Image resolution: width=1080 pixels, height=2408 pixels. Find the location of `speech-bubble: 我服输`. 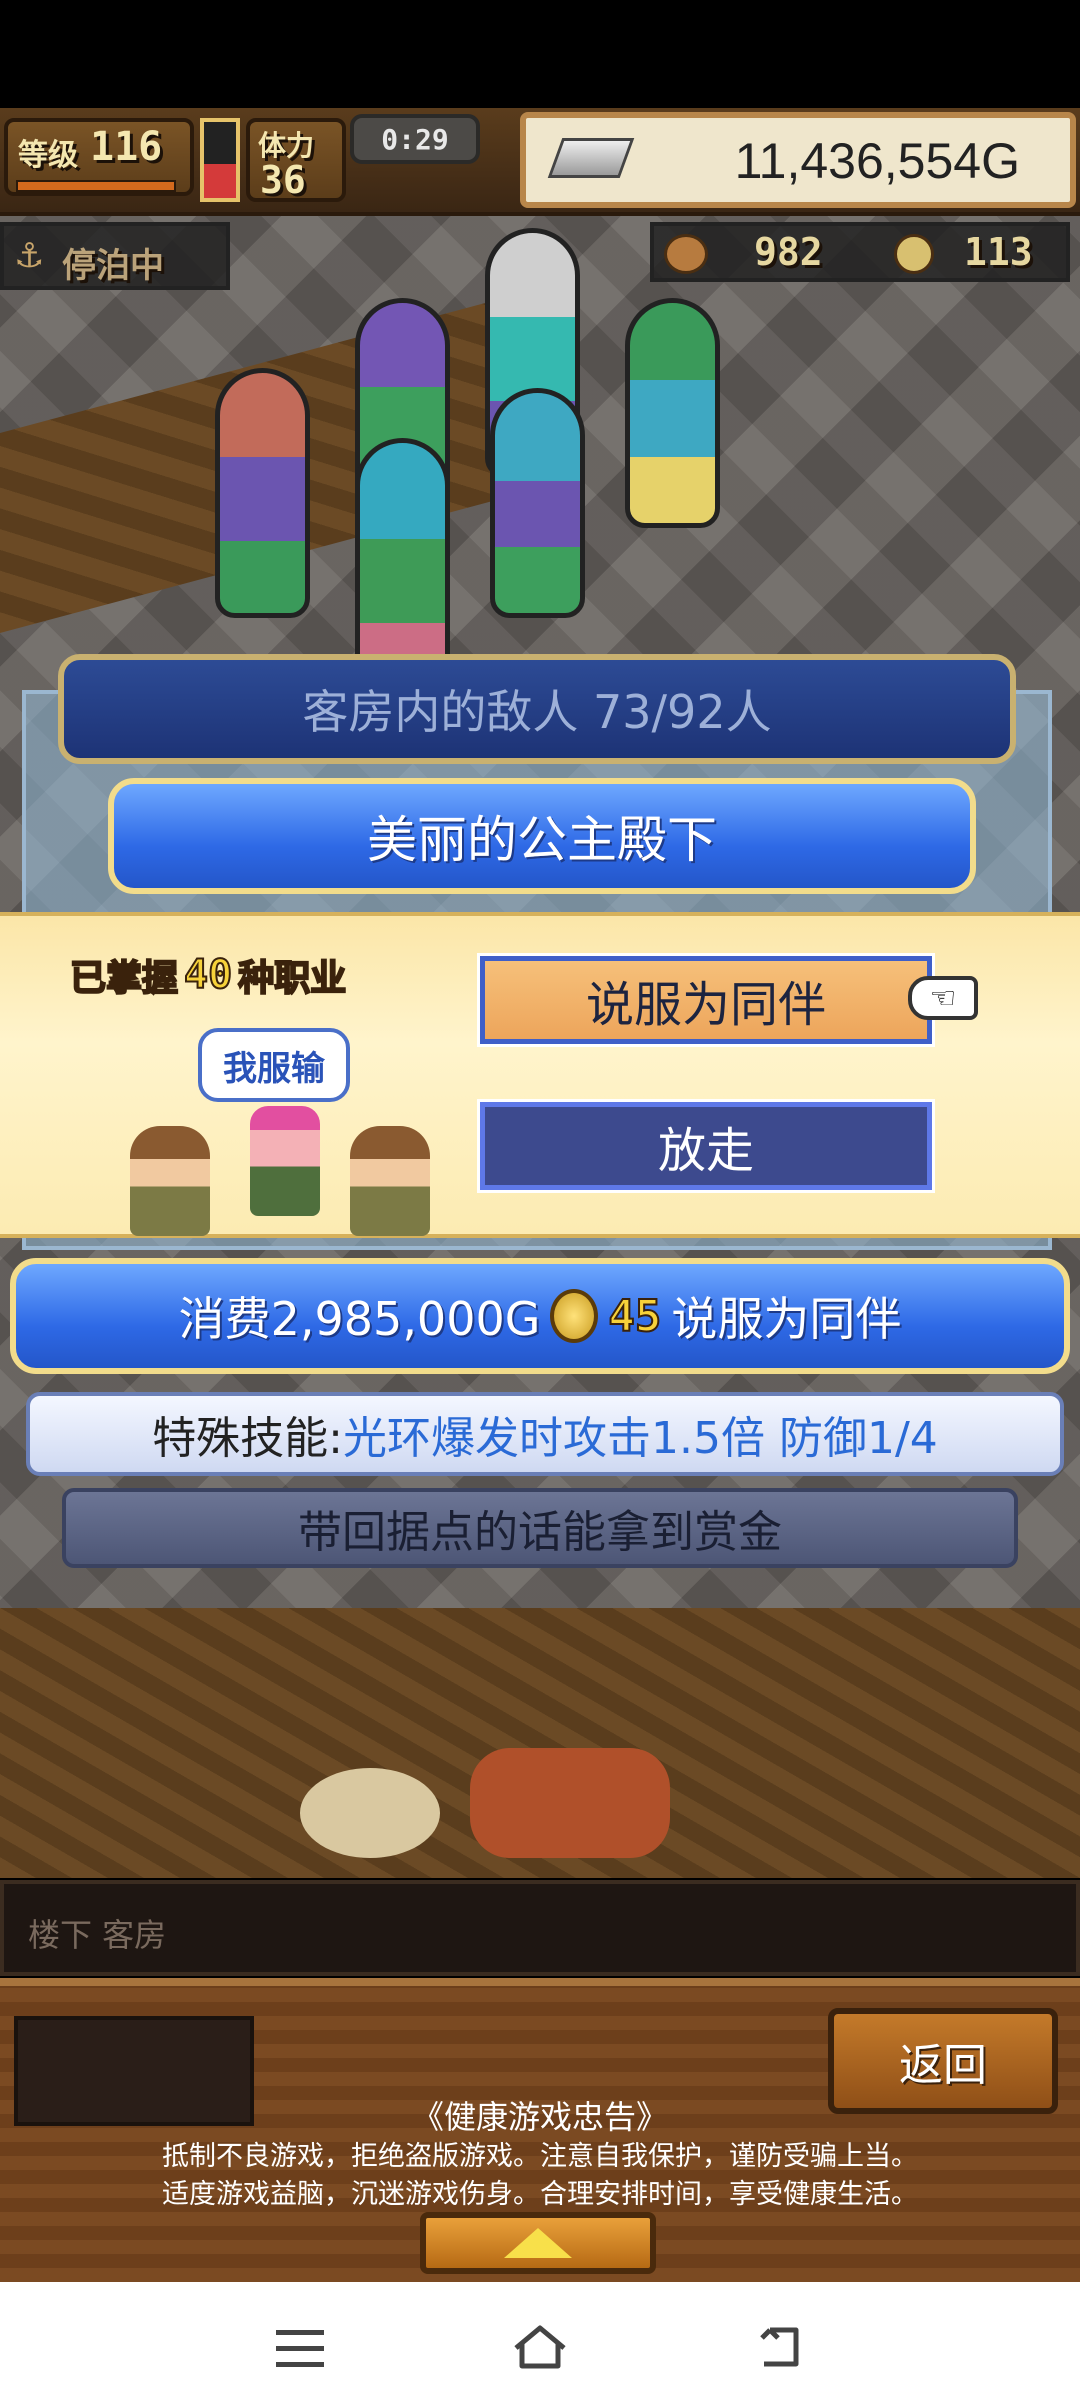

speech-bubble: 我服输 is located at coordinates (274, 1065).